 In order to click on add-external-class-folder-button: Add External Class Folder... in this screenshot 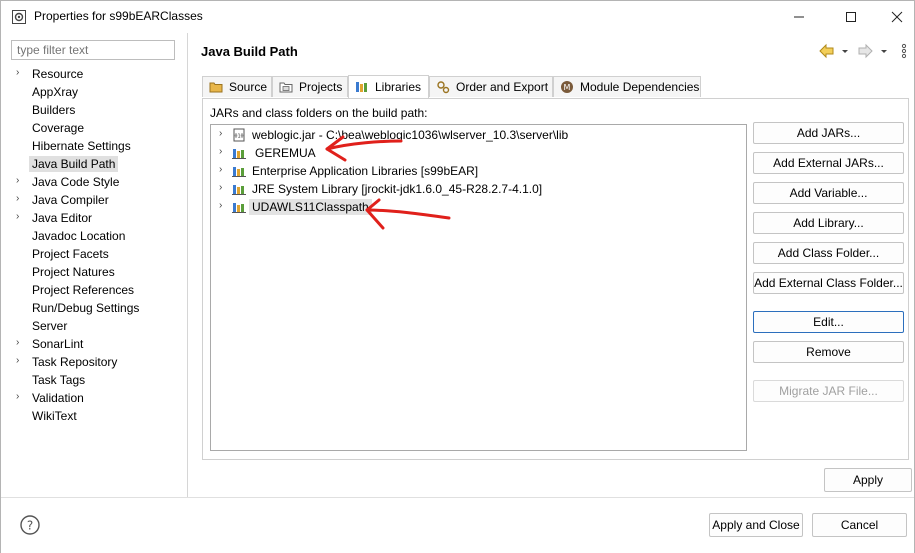, I will do `click(828, 283)`.